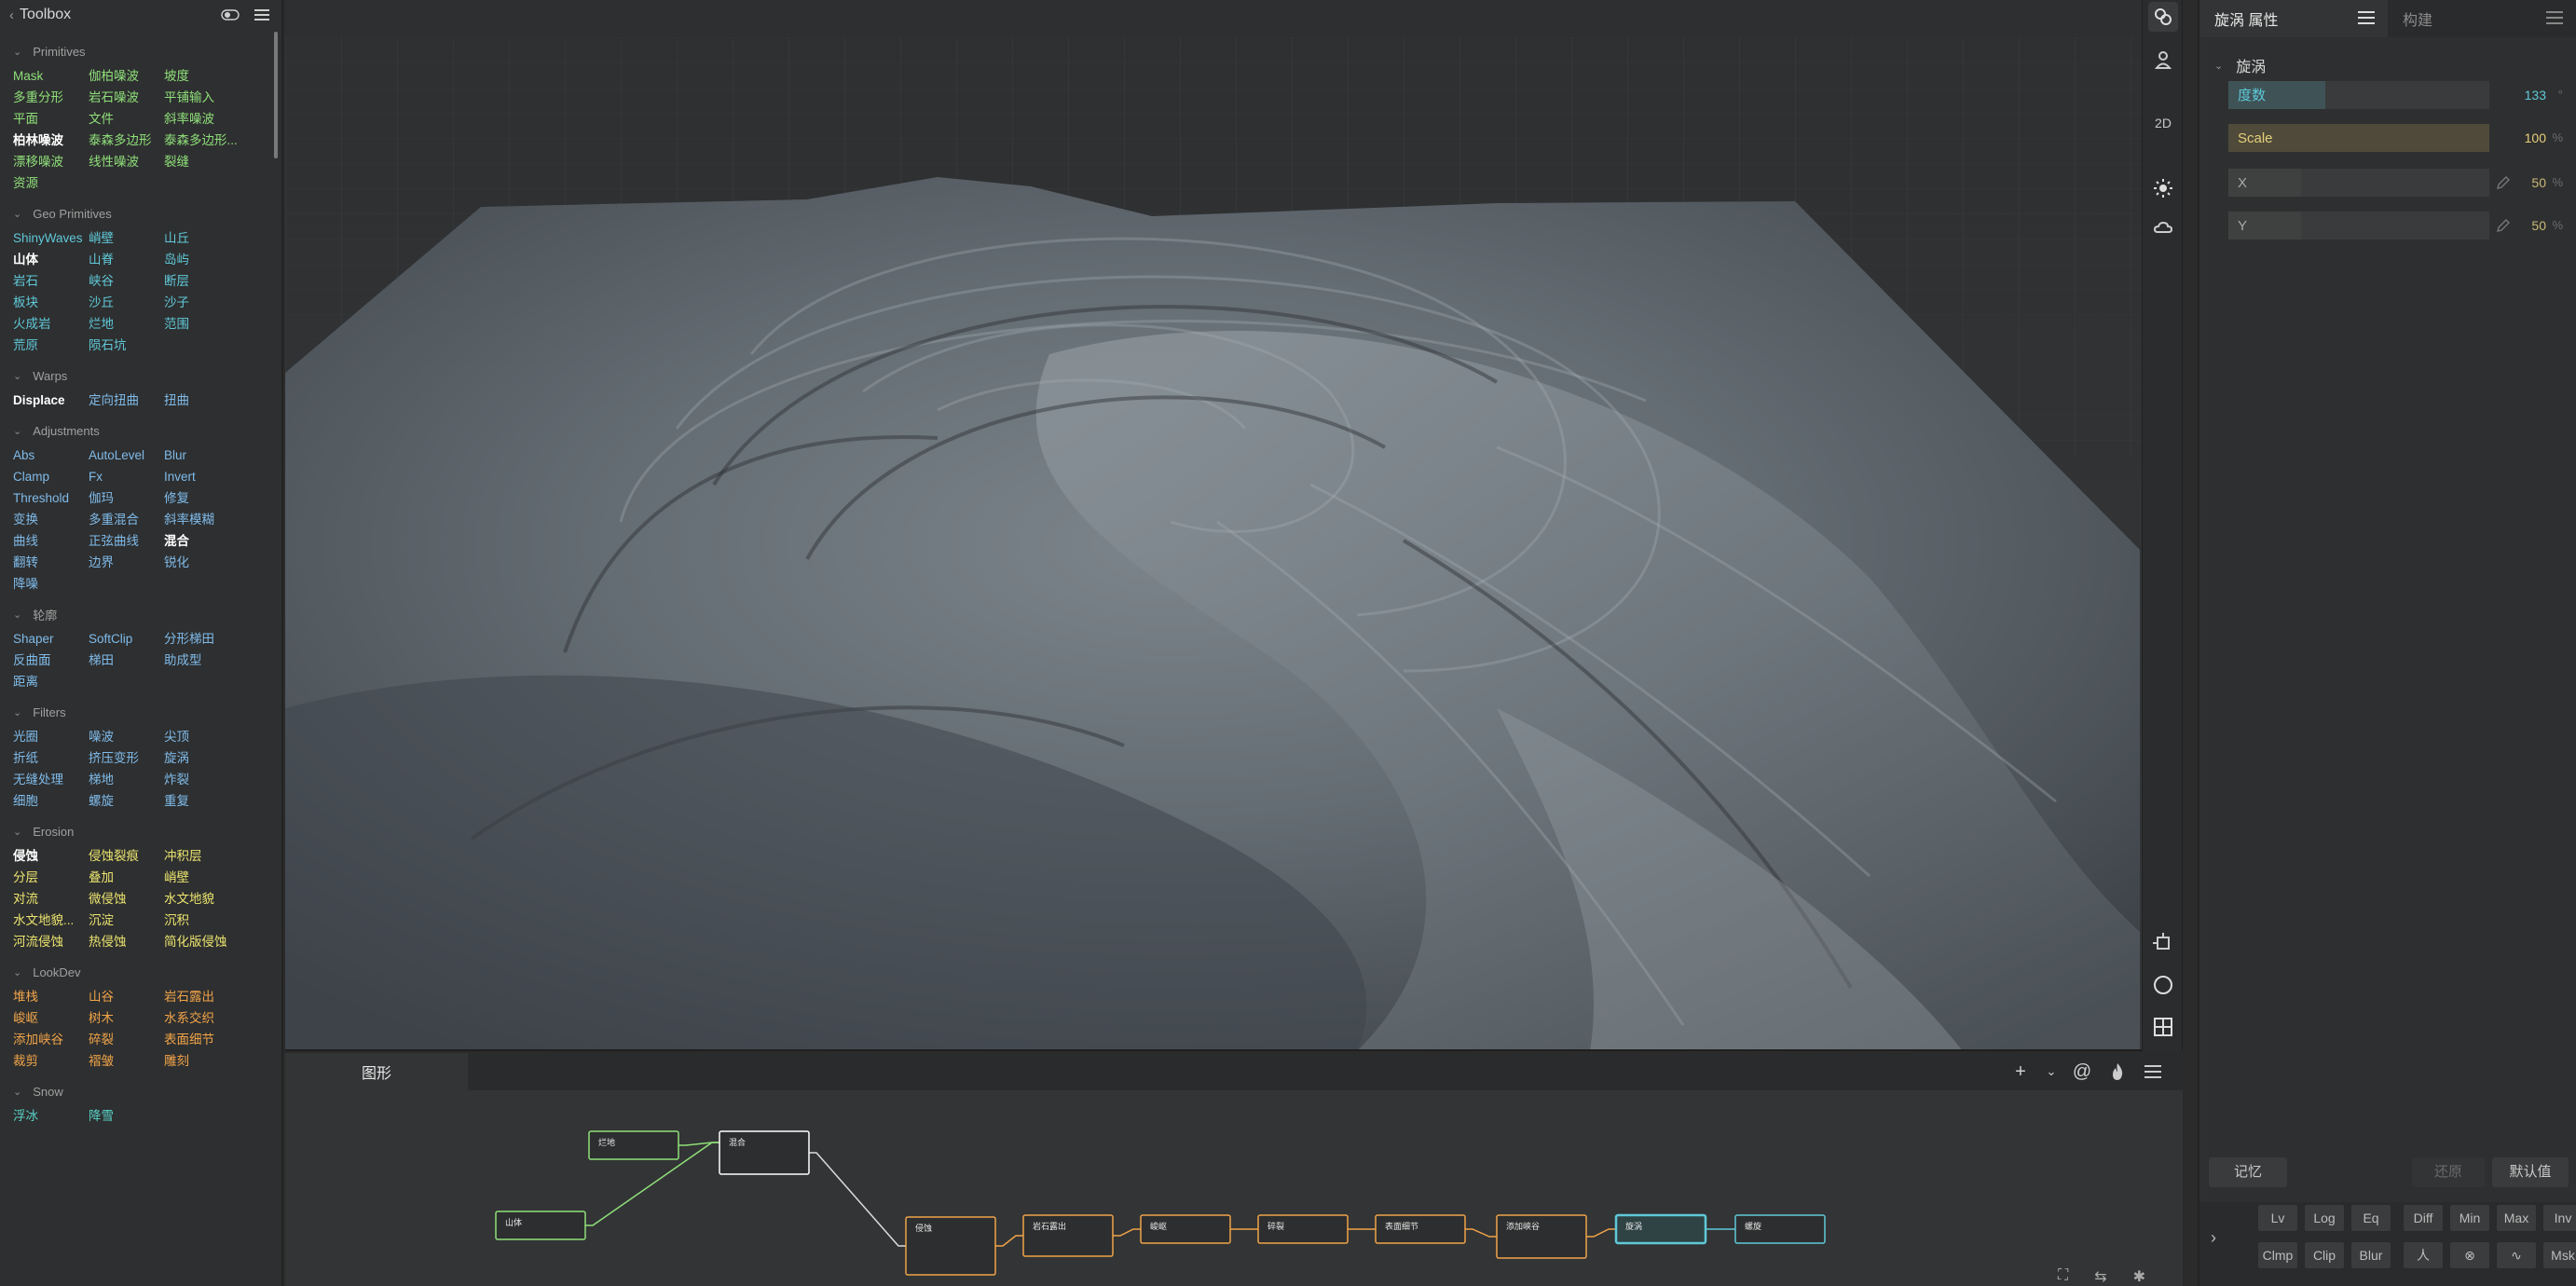  I want to click on toolbox-item: 岩石, so click(51, 281).